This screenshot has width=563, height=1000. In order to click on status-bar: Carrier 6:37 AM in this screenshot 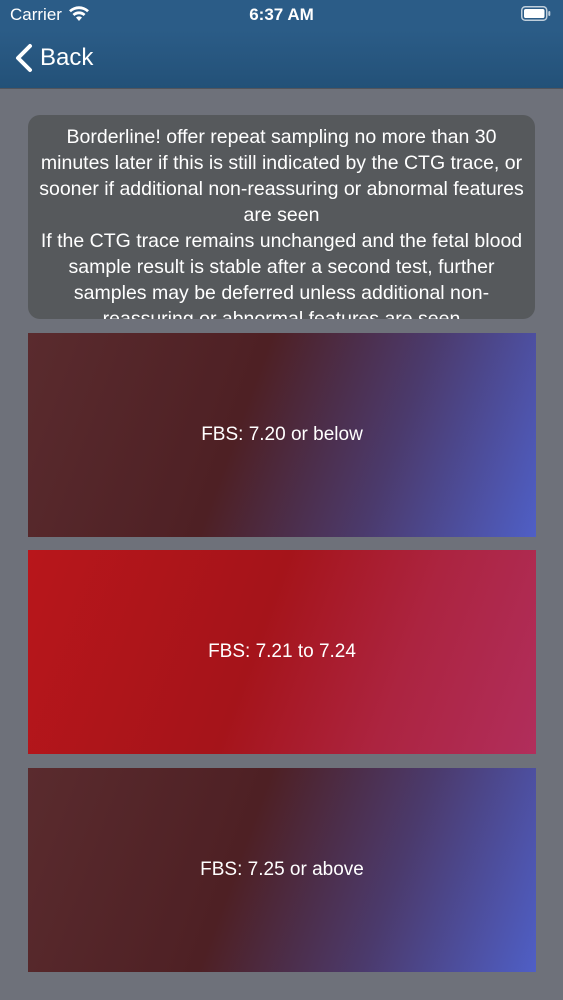, I will do `click(281, 15)`.